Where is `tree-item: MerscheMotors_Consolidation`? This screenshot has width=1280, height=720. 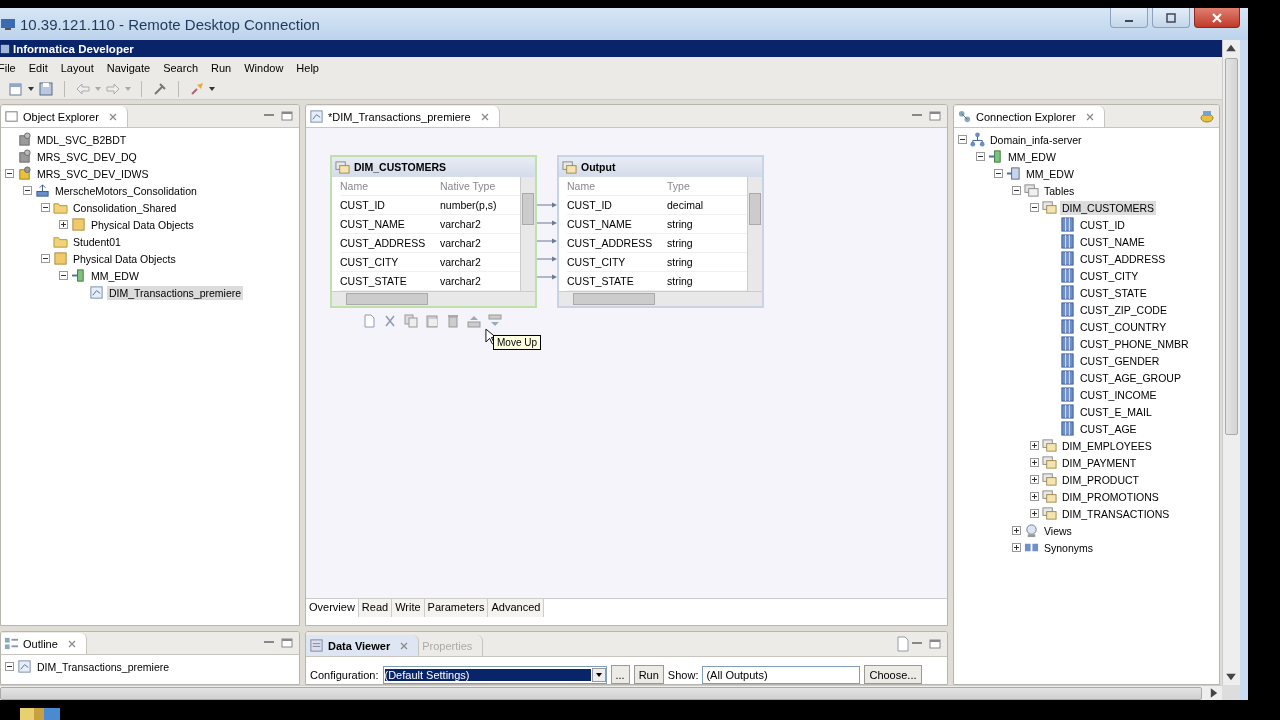
tree-item: MerscheMotors_Consolidation is located at coordinates (126, 190).